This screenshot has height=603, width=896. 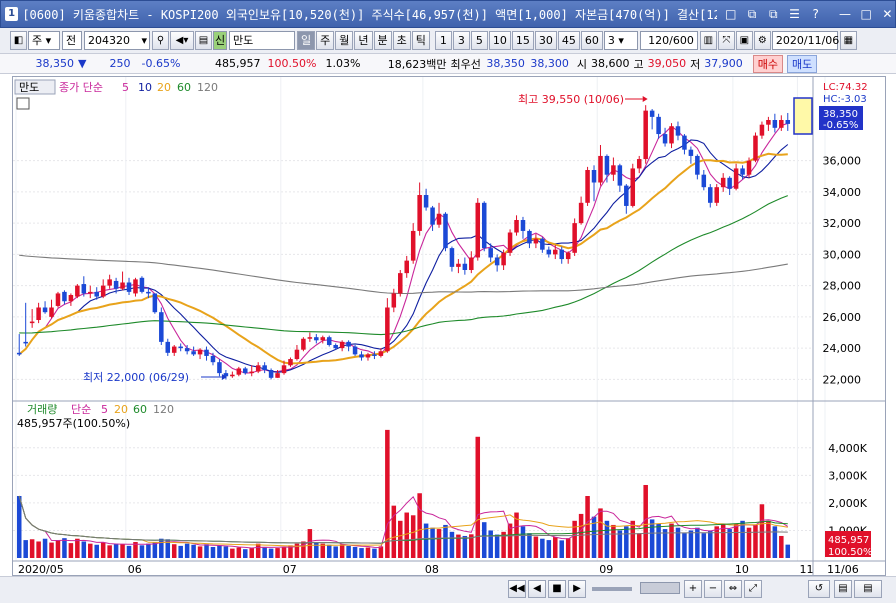 I want to click on link-window-icon: ⧉, so click(x=773, y=14).